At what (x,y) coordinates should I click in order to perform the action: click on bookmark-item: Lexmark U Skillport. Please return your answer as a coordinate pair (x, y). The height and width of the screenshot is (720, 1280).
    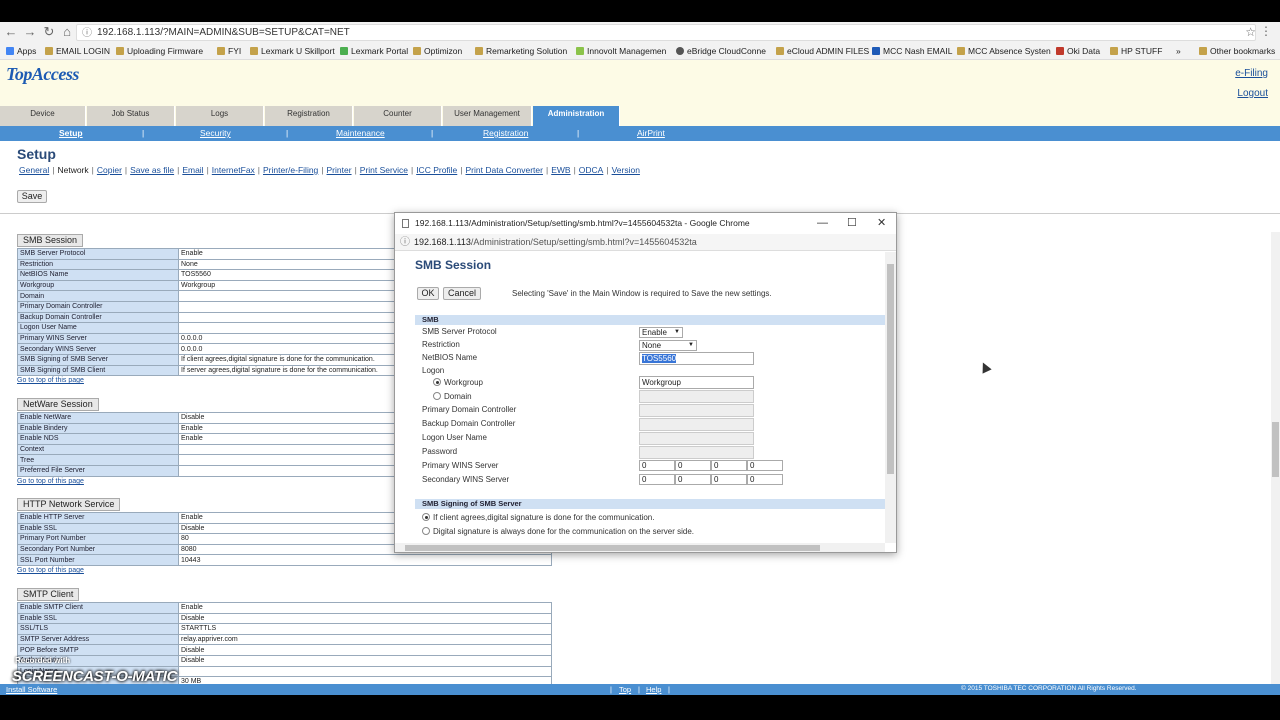
    Looking at the image, I should click on (292, 51).